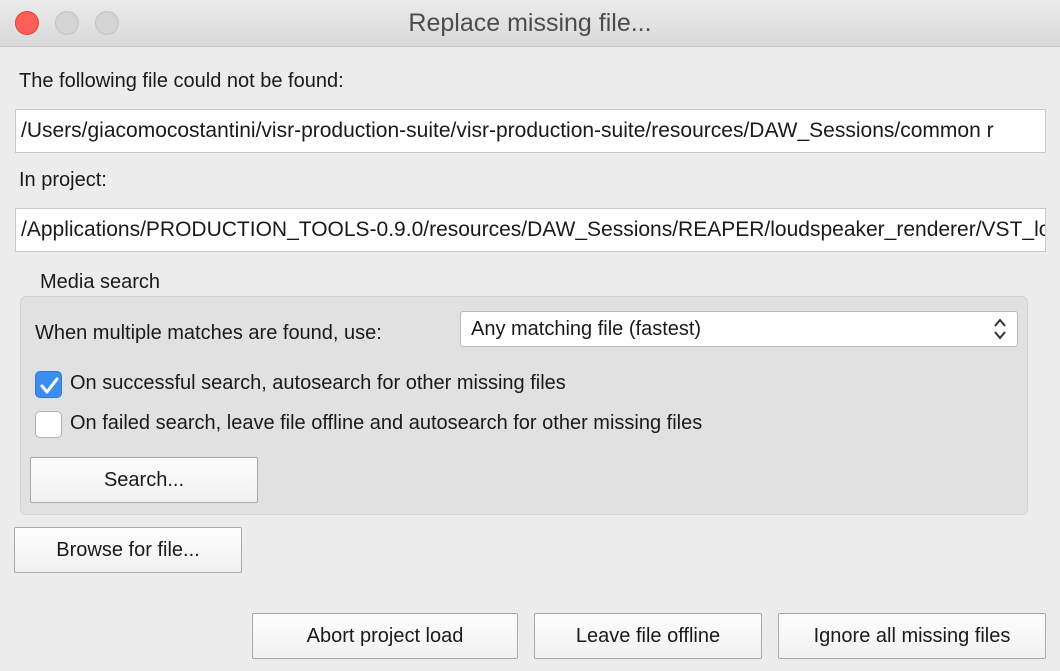 The width and height of the screenshot is (1060, 671). I want to click on up-down-chevron-icon, so click(1000, 329).